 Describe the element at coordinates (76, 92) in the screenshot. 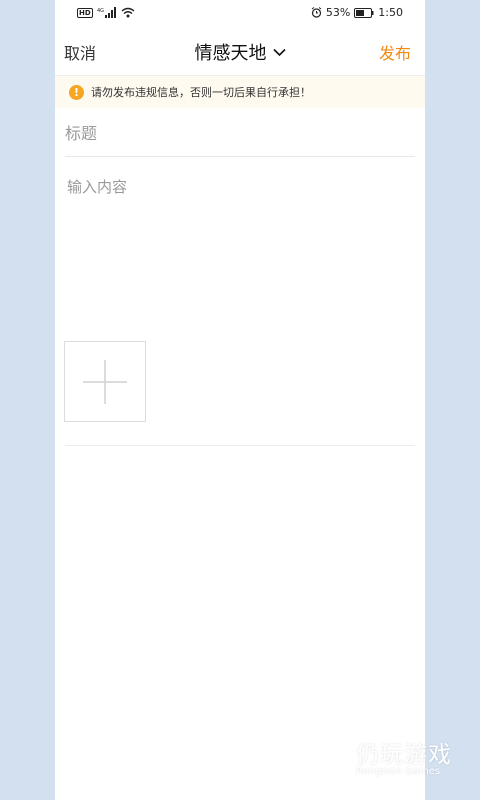

I see `warning-icon: !` at that location.